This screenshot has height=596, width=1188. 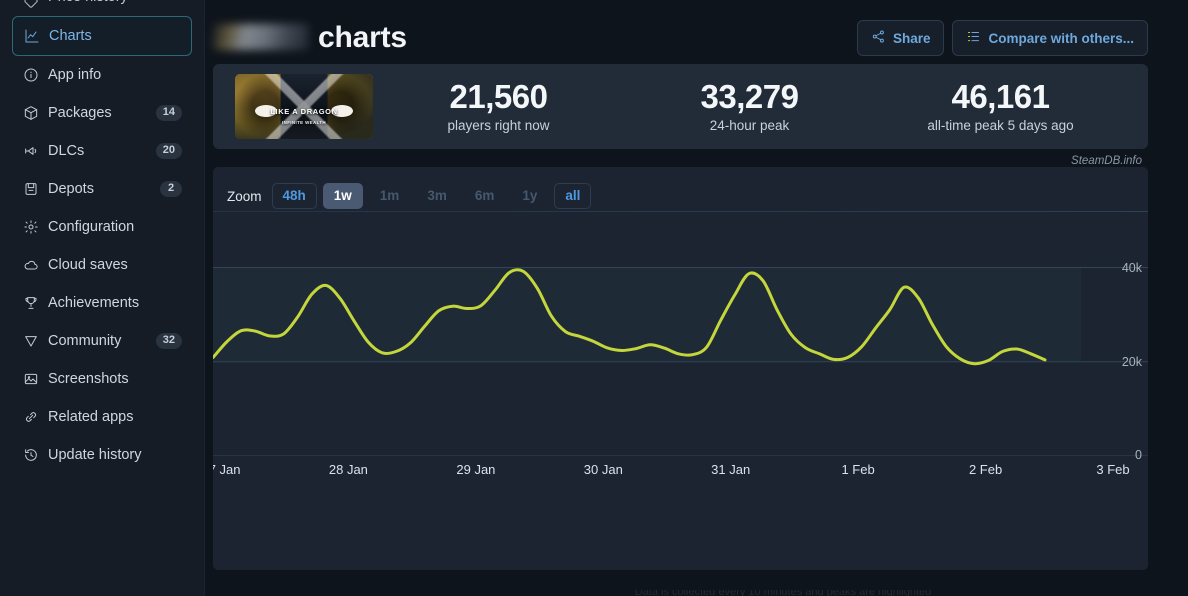 I want to click on sidebar-item-charts: Charts, so click(x=102, y=36).